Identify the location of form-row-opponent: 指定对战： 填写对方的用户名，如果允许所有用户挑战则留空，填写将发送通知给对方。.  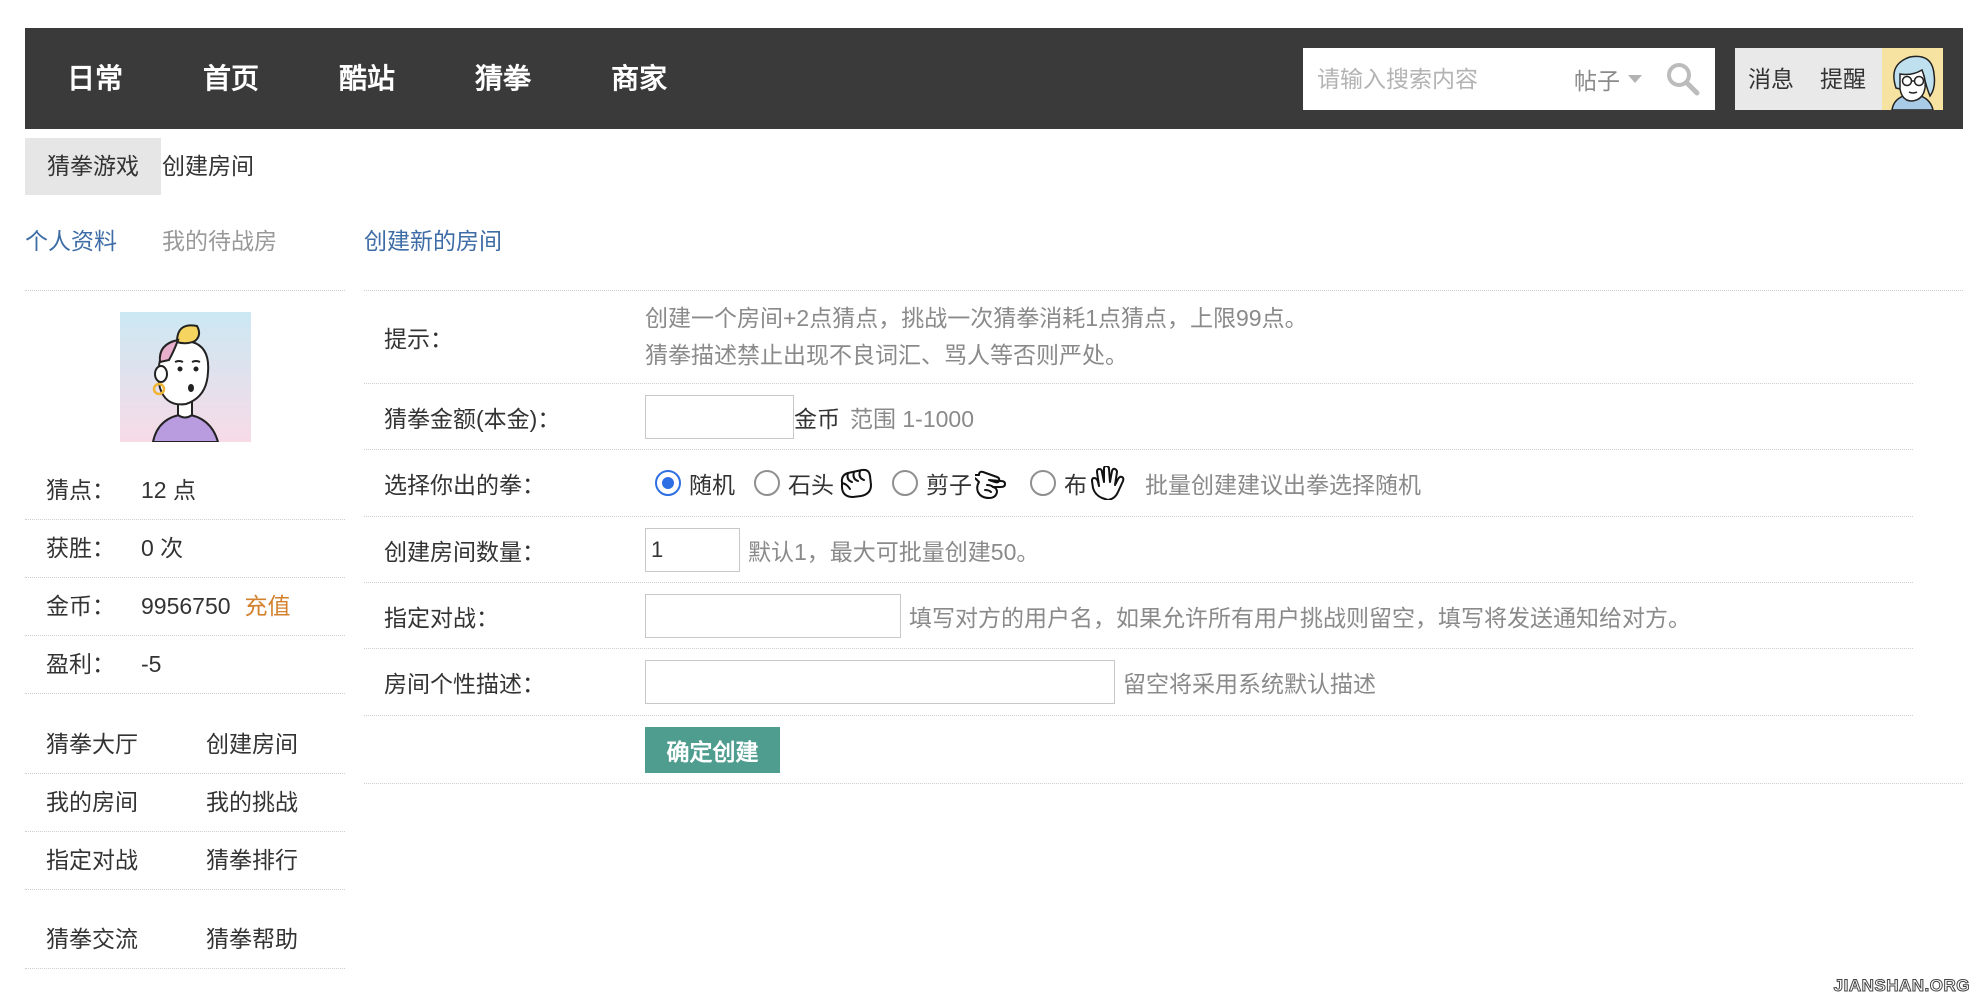
(1138, 616).